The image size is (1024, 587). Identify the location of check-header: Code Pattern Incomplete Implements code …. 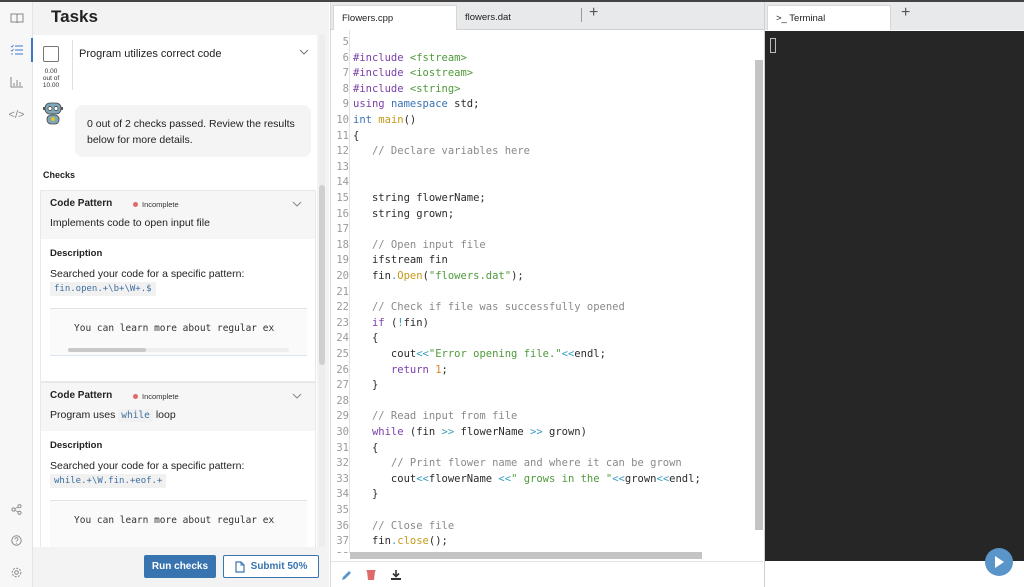
(178, 215).